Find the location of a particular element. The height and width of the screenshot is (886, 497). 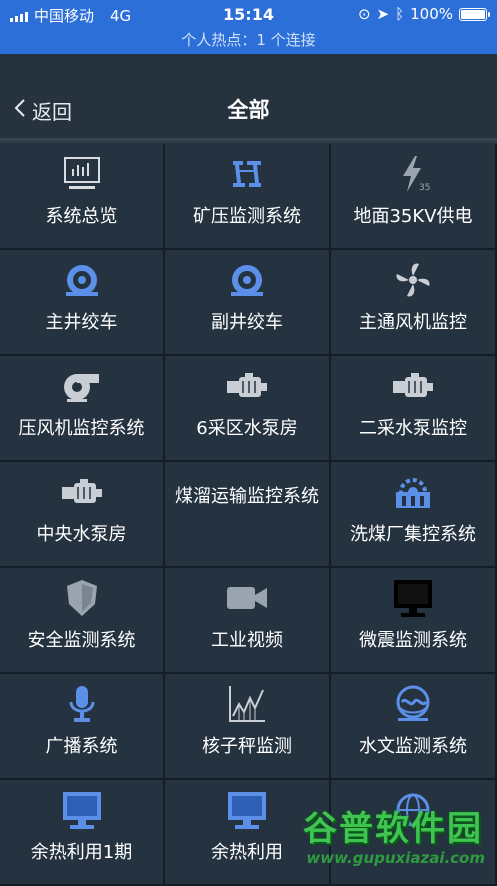

grid-item-ground-power: 35 地面35KV供电 is located at coordinates (414, 197).